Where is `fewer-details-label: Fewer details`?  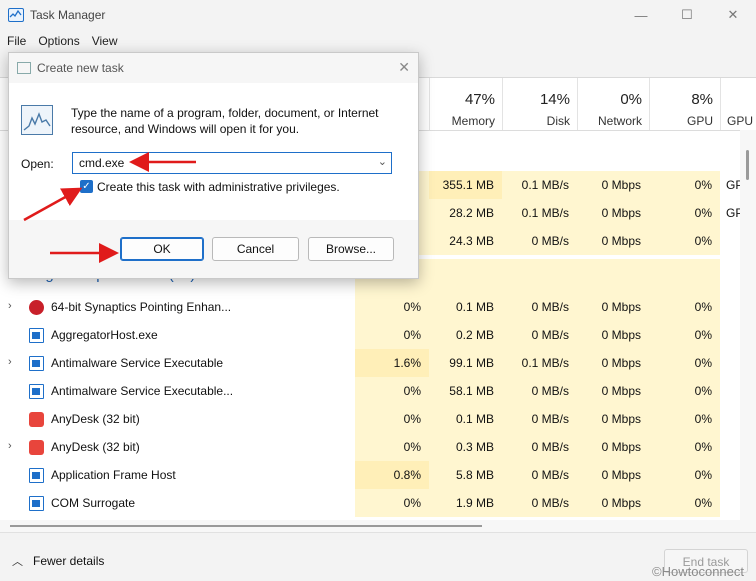 fewer-details-label: Fewer details is located at coordinates (69, 561).